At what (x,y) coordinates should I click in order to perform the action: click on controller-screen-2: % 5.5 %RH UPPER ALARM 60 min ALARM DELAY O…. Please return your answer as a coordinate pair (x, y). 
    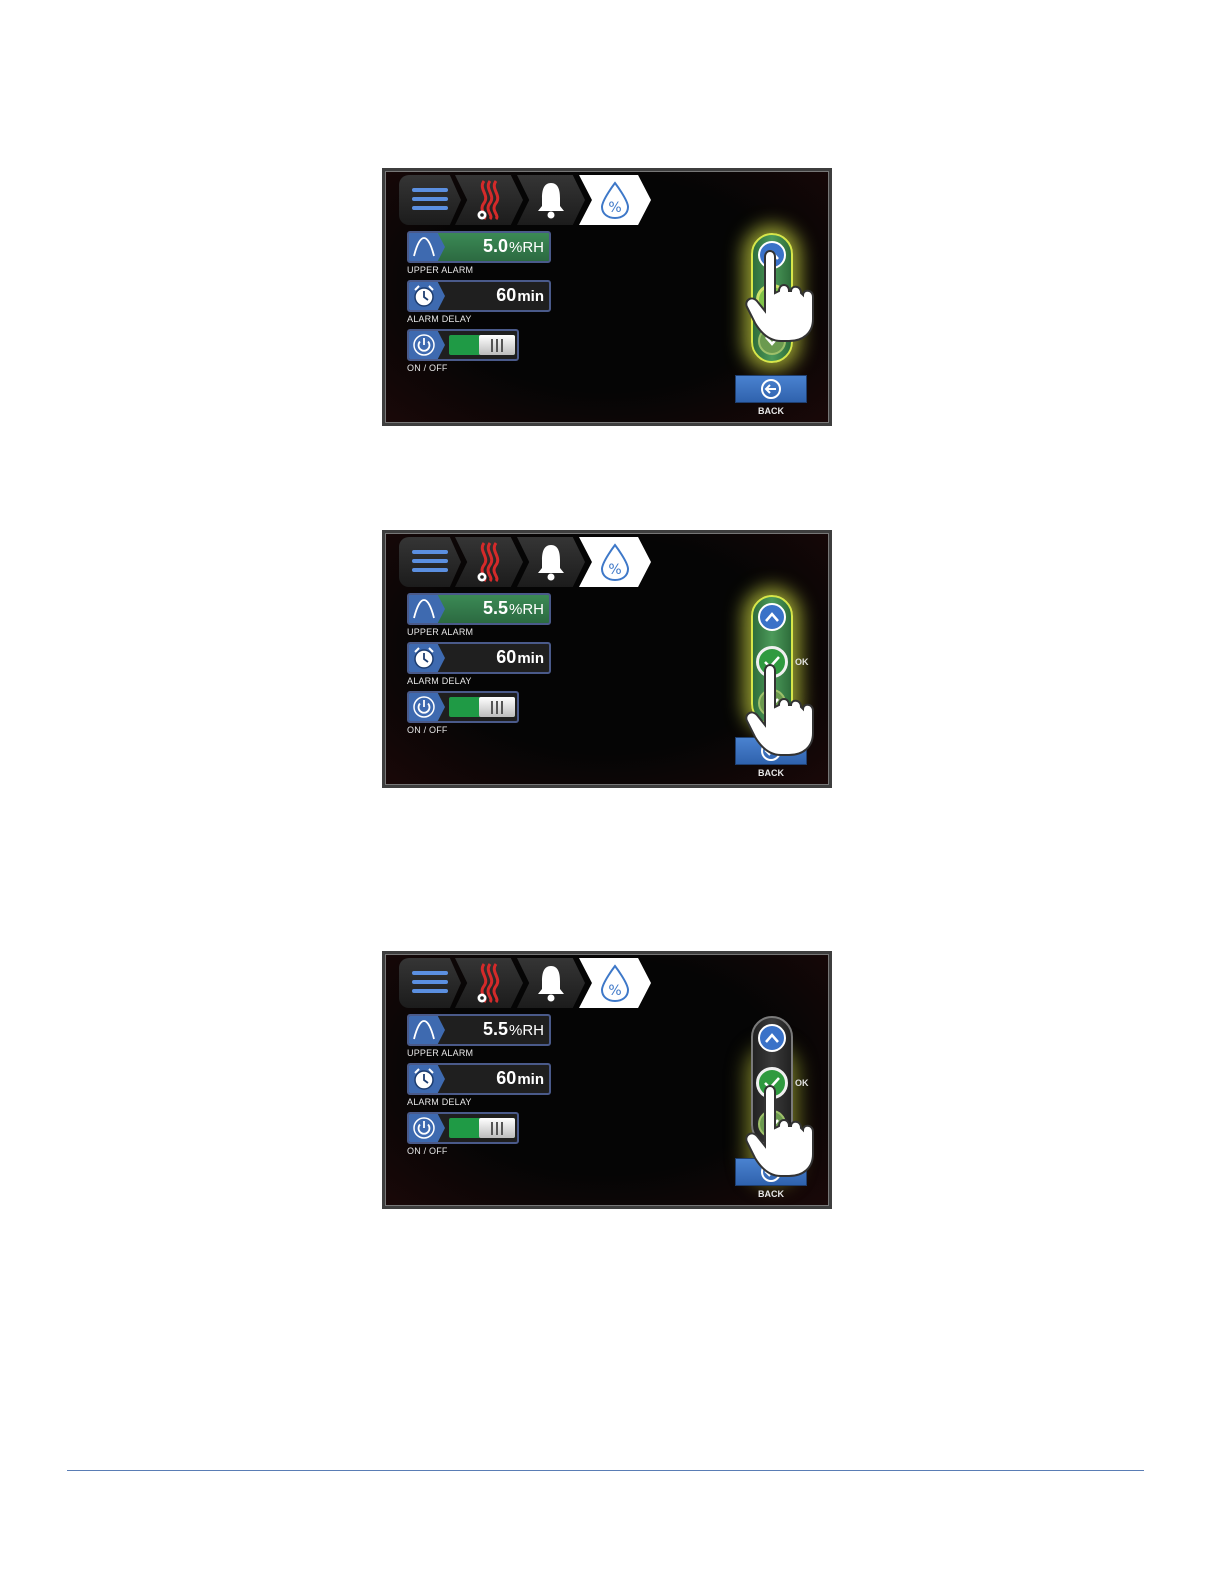
    Looking at the image, I should click on (607, 659).